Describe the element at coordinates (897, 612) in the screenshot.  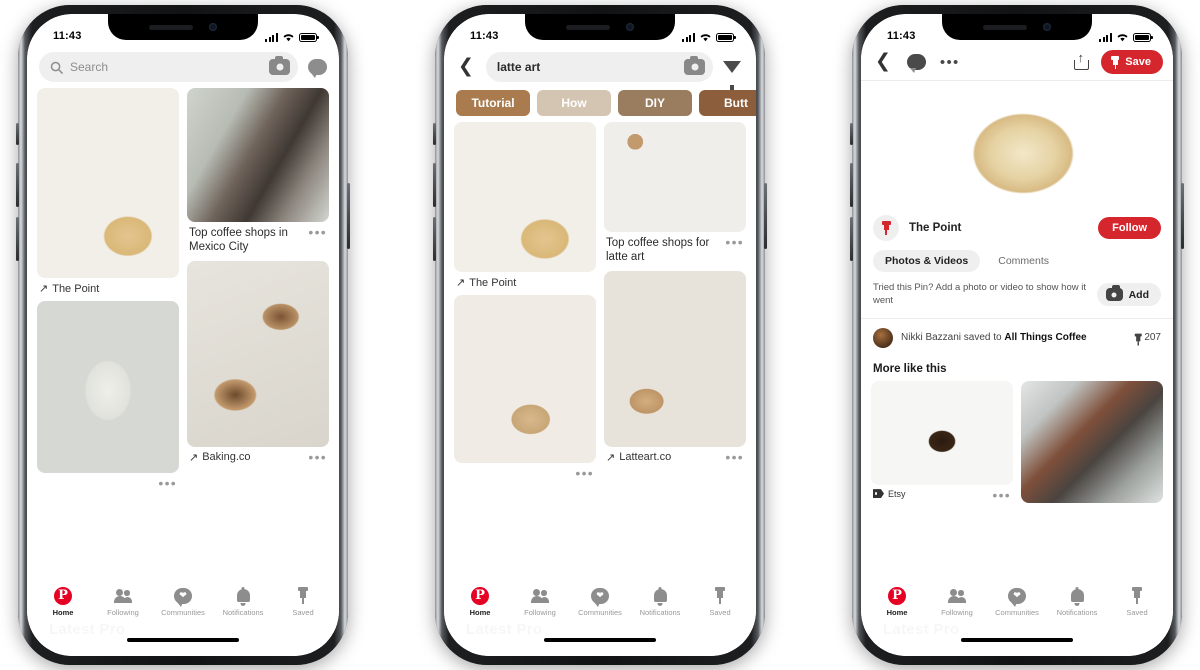
I see `tab-label: Home` at that location.